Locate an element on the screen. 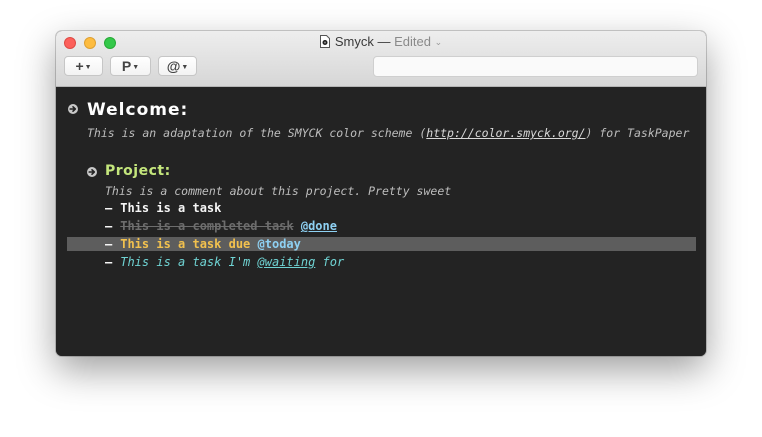 The image size is (762, 437). chevron-down-icon: ⌄ is located at coordinates (438, 42).